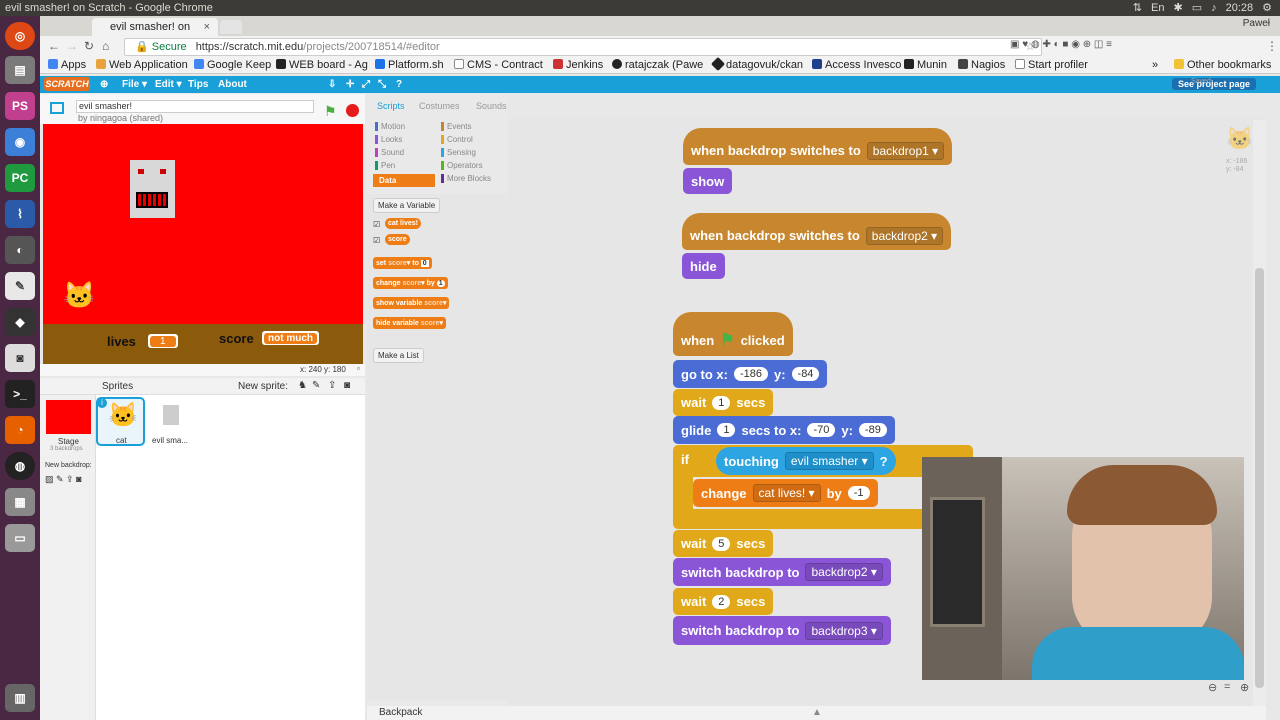  Describe the element at coordinates (57, 108) in the screenshot. I see `fullscreen-icon` at that location.